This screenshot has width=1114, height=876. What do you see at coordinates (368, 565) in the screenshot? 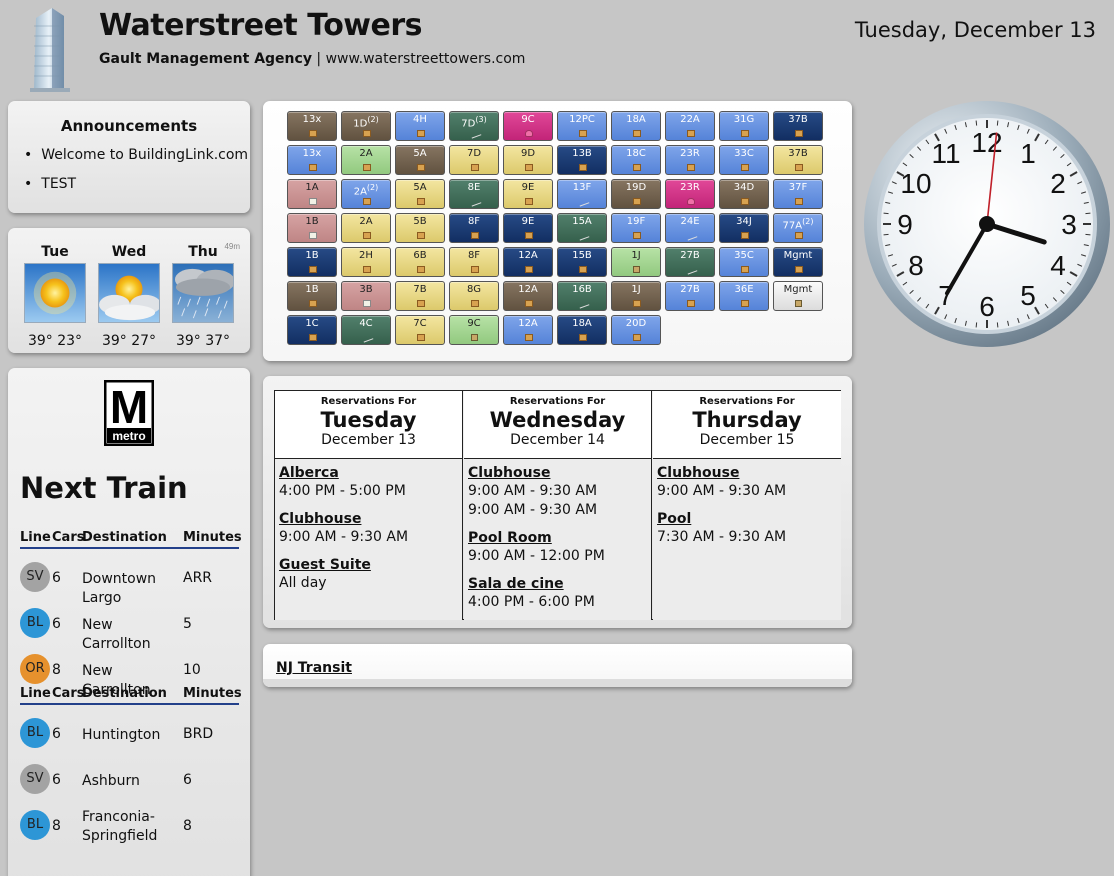
I see `amenity-link: Guest Suite` at bounding box center [368, 565].